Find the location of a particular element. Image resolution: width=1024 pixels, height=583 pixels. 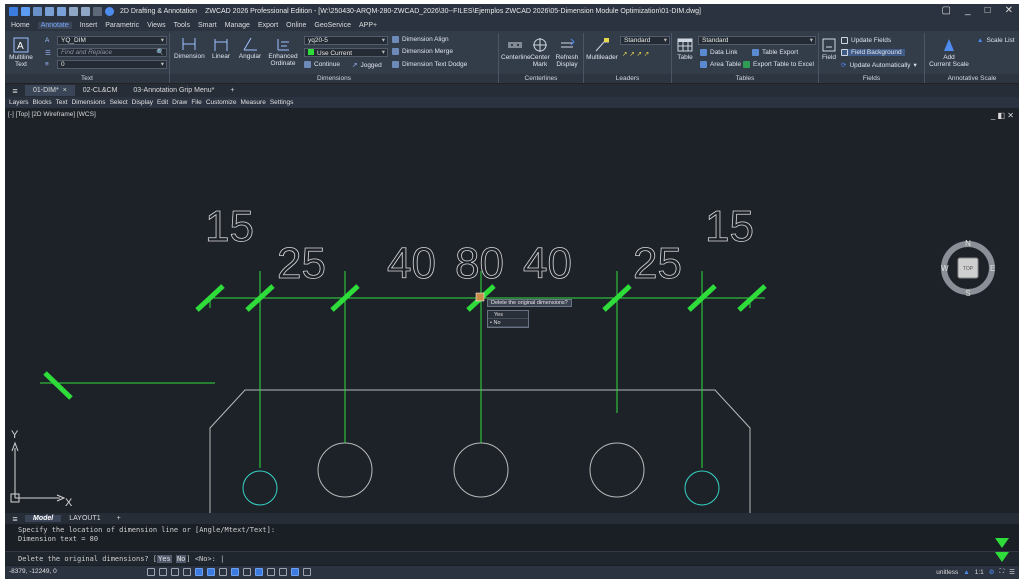

multileader-button: Multileader is located at coordinates (602, 49).